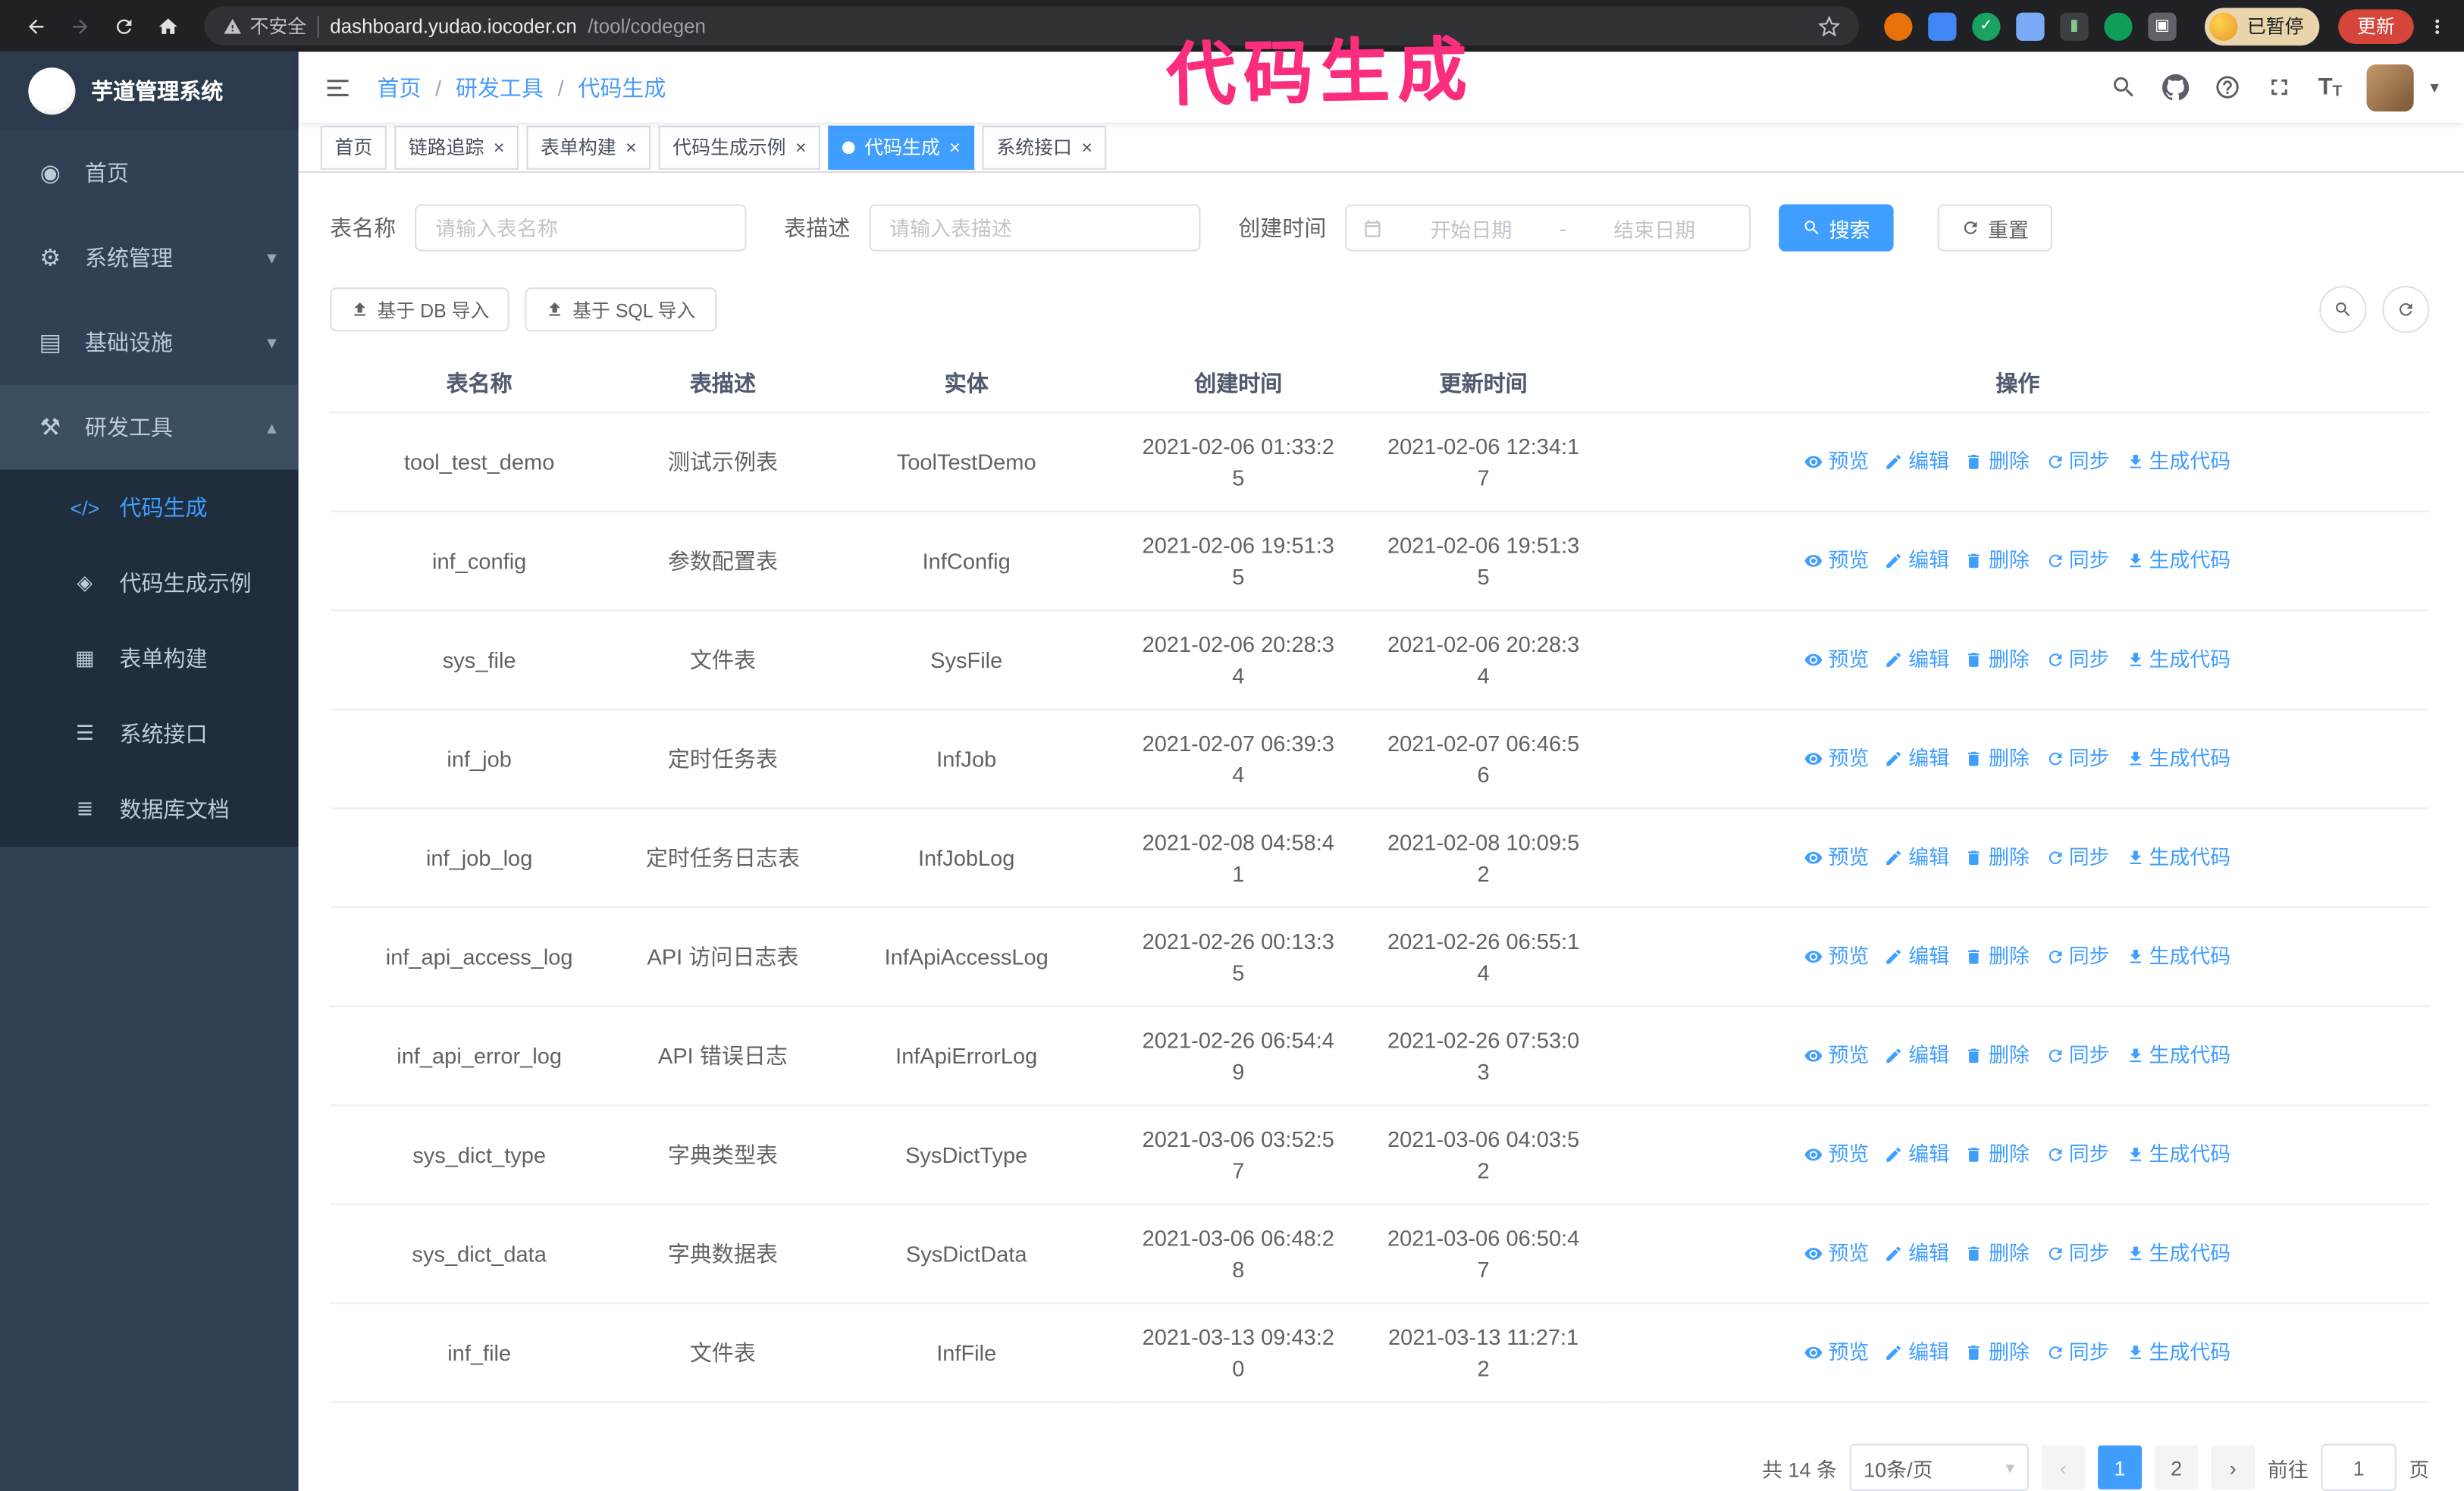  Describe the element at coordinates (81, 25) in the screenshot. I see `forward-icon` at that location.